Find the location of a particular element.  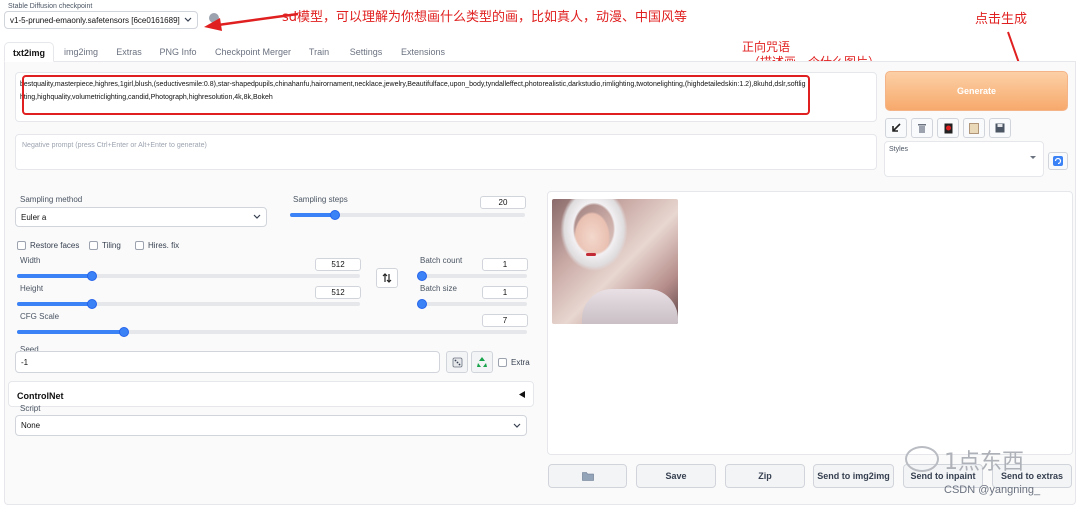

script-value: None is located at coordinates (31, 425).